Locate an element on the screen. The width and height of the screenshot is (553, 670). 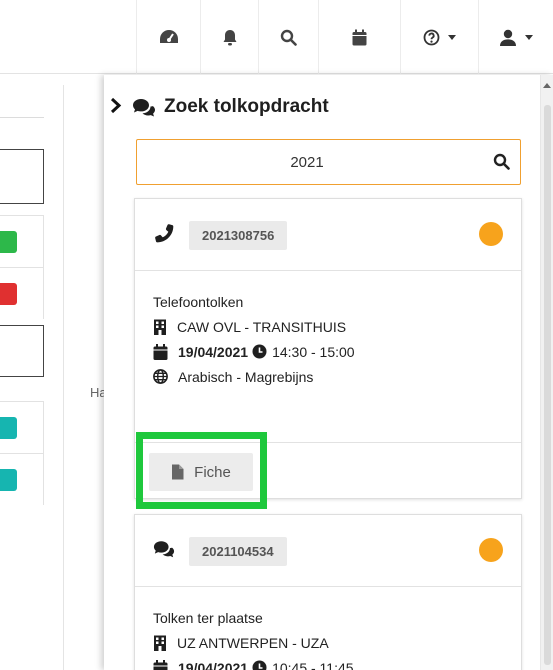
panel-scrollbar is located at coordinates (546, 372).